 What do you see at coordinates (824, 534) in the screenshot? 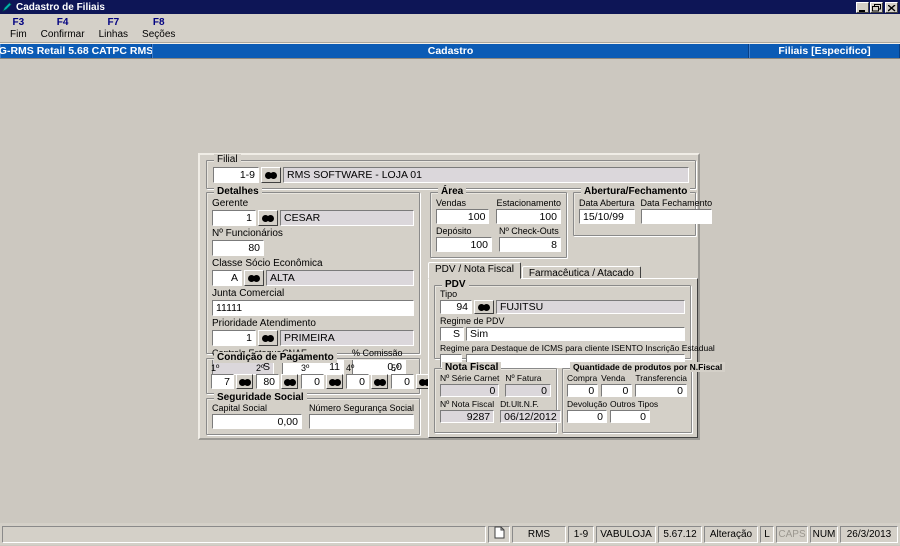
I see `status-num-panel: NUM` at bounding box center [824, 534].